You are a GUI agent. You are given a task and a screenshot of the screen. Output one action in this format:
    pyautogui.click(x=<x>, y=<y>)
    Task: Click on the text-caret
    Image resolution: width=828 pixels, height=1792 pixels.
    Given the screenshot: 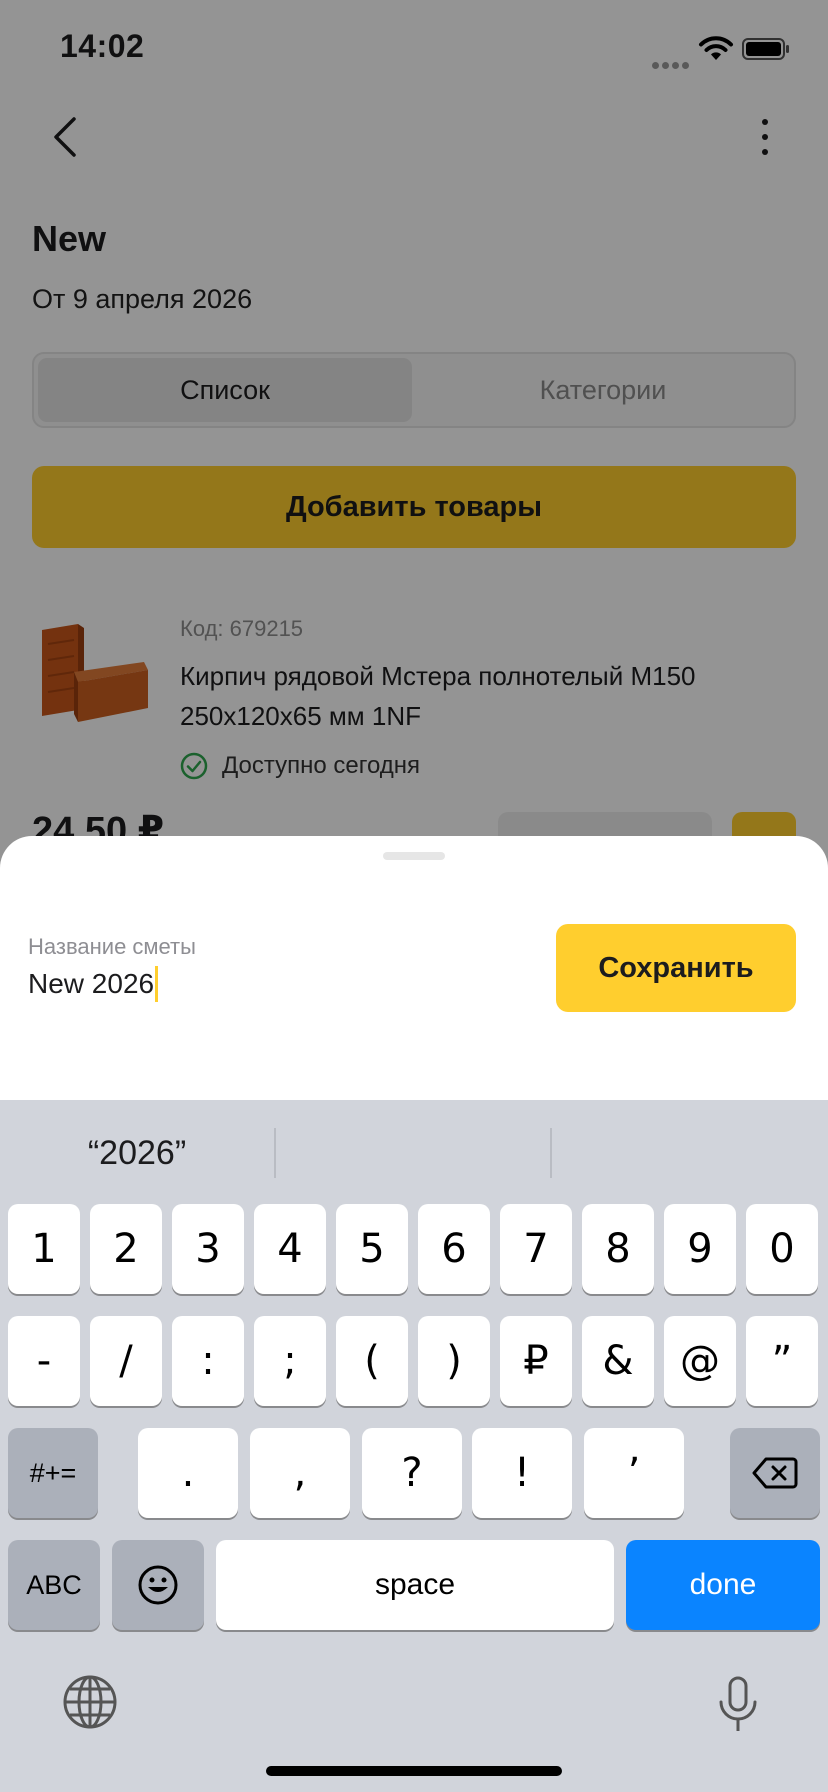 What is the action you would take?
    pyautogui.click(x=157, y=984)
    